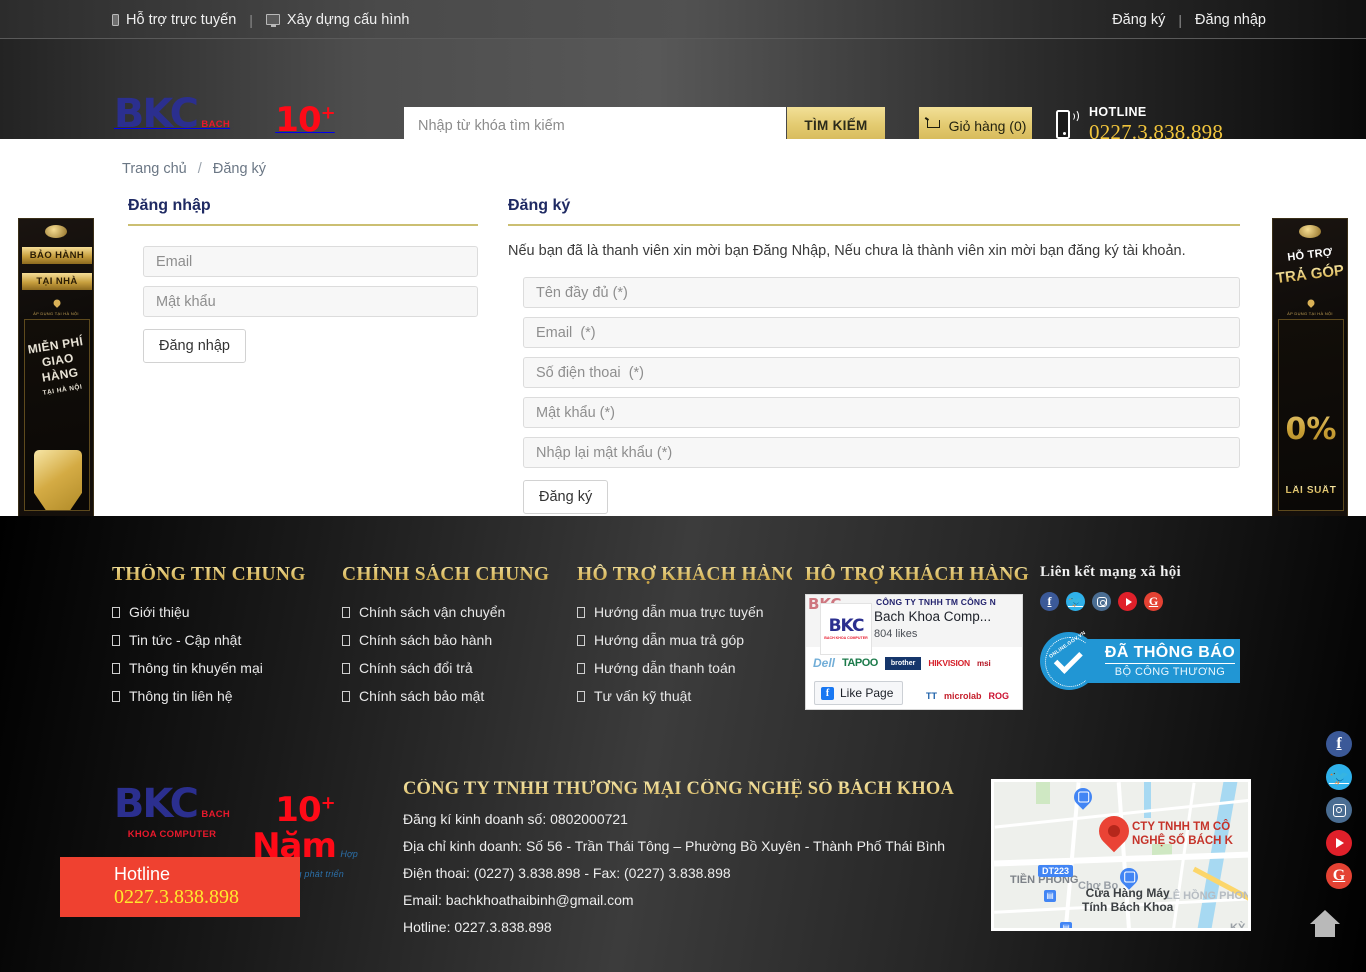  Describe the element at coordinates (294, 828) in the screenshot. I see `logo-anniversary-main: 10+ Năm` at that location.